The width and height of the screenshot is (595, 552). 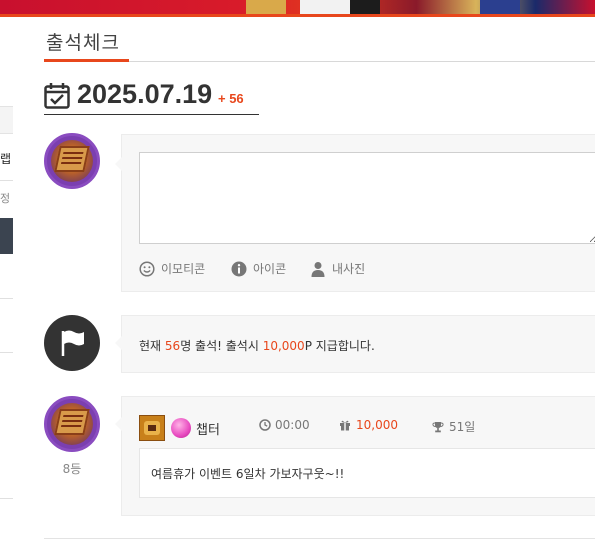 I want to click on icon-label: 아이콘, so click(x=270, y=269).